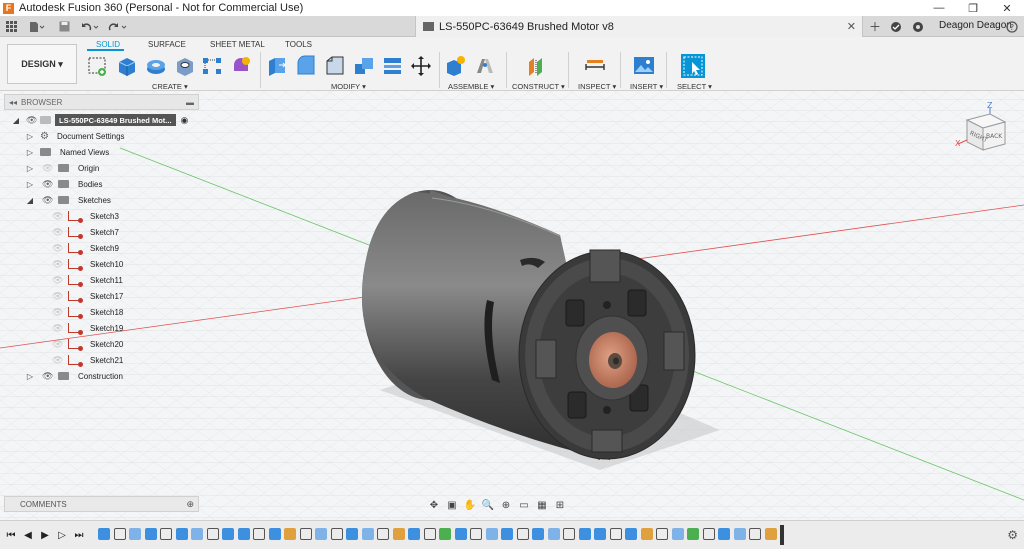  I want to click on select-menu: SELECT ▾, so click(694, 86).